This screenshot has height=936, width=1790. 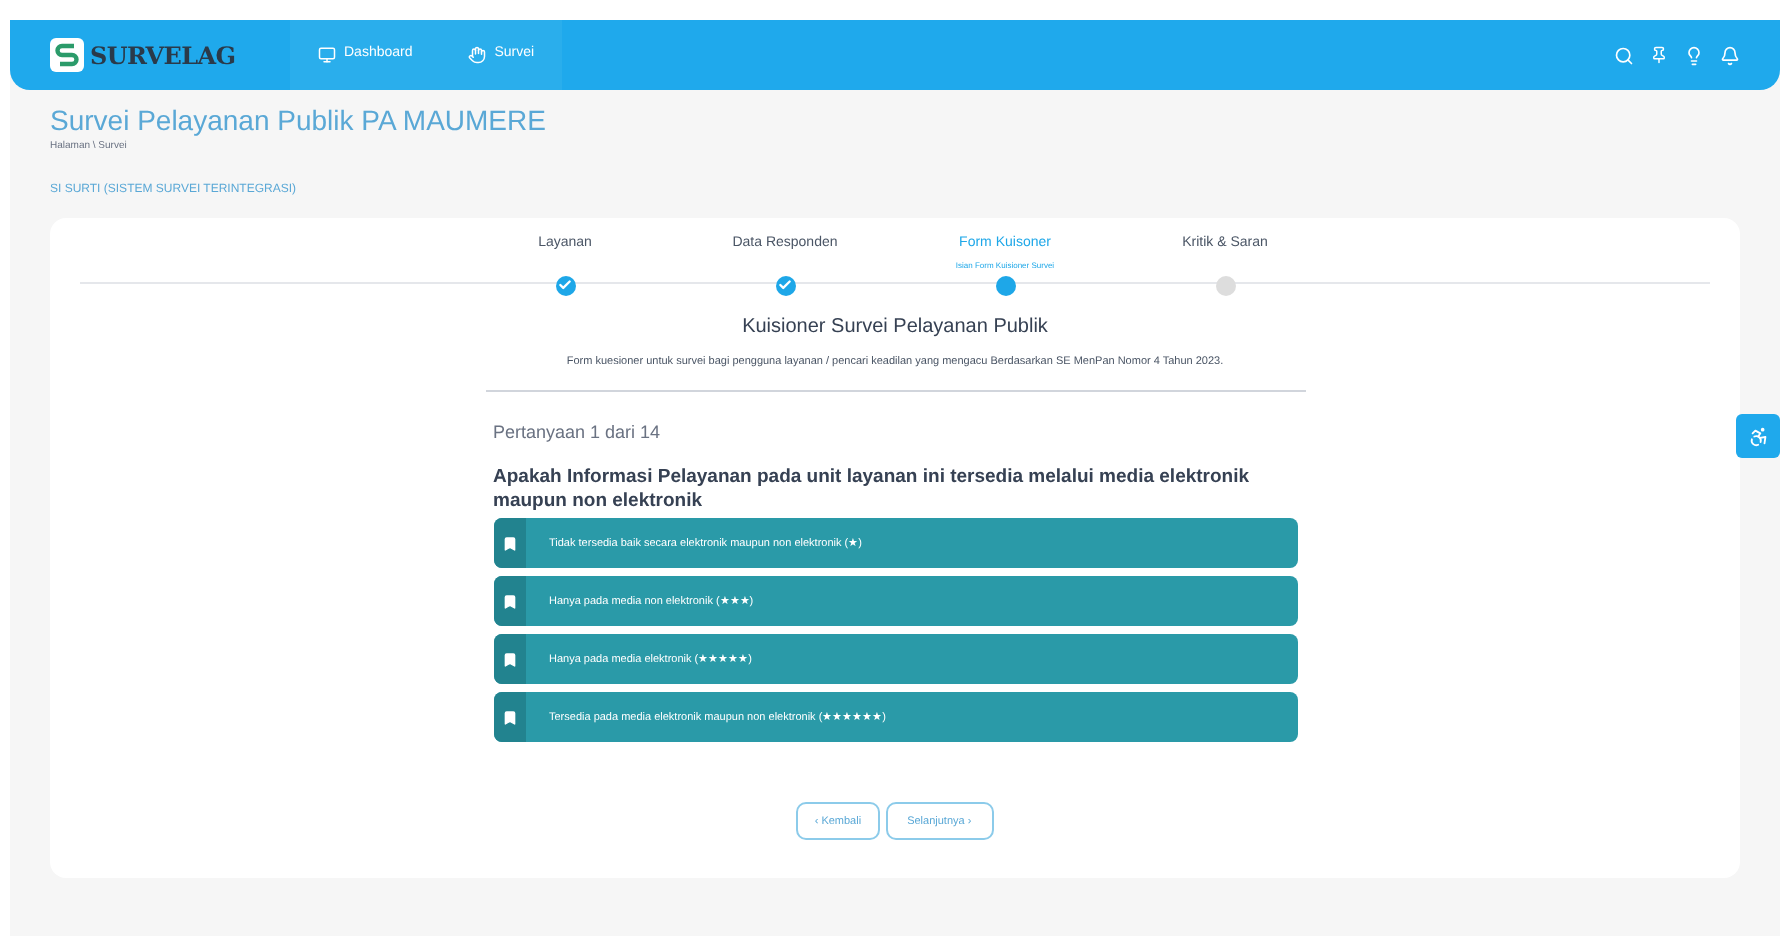 What do you see at coordinates (477, 55) in the screenshot?
I see `hand-icon` at bounding box center [477, 55].